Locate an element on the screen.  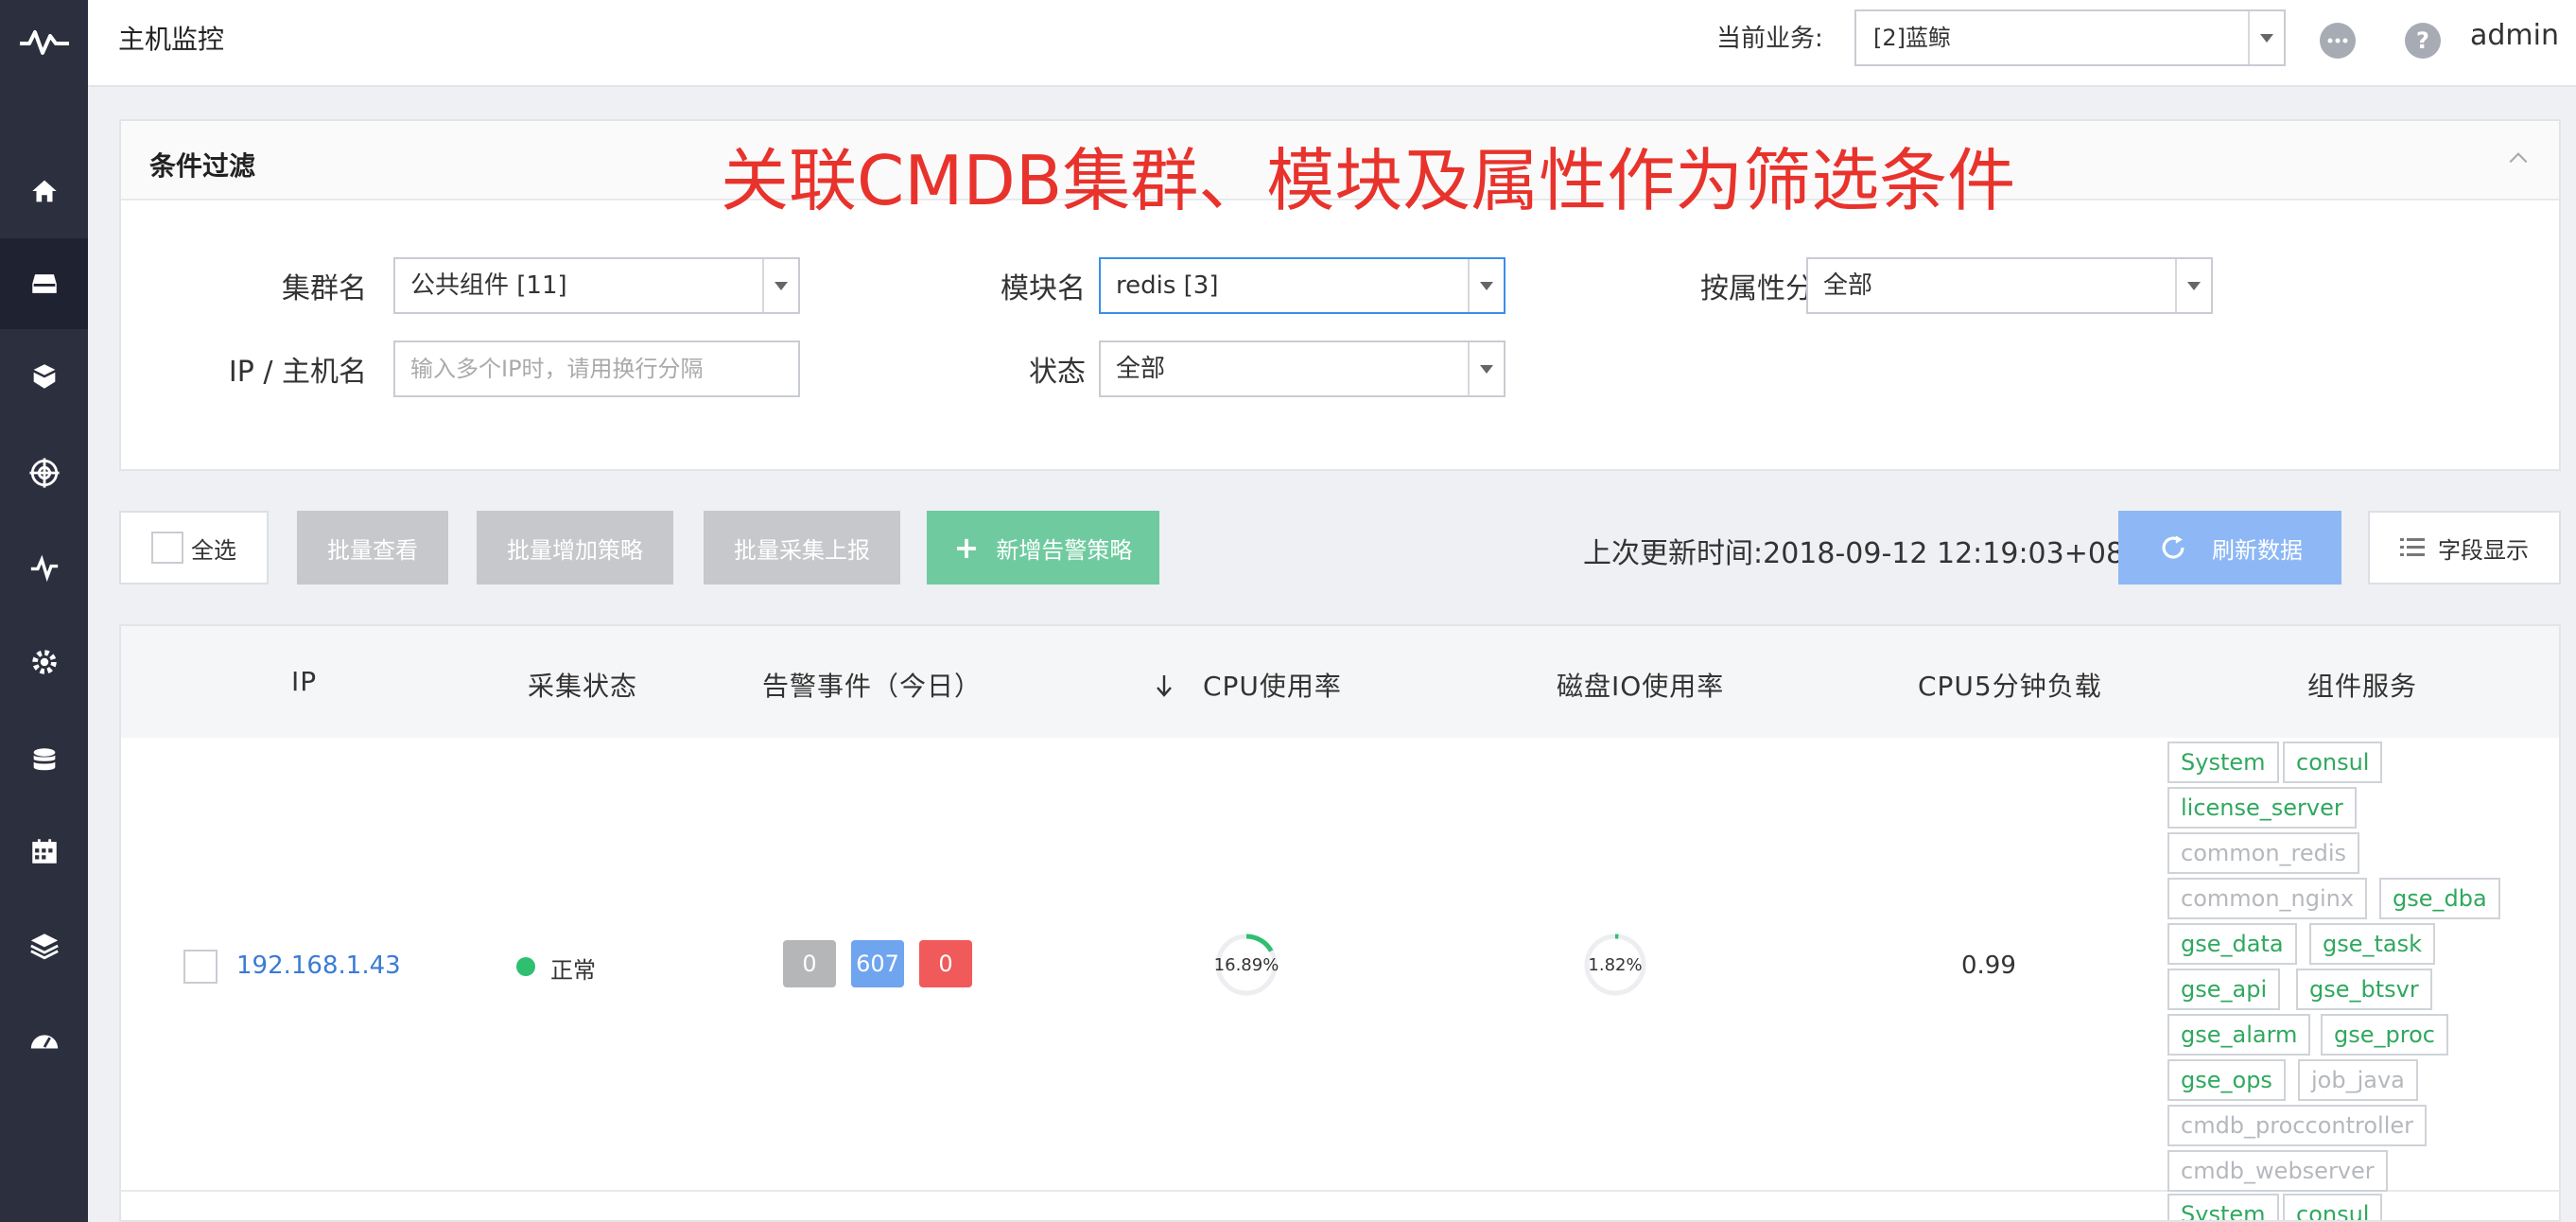
th-disk-io: 磁盘IO使用率 is located at coordinates (1640, 685).